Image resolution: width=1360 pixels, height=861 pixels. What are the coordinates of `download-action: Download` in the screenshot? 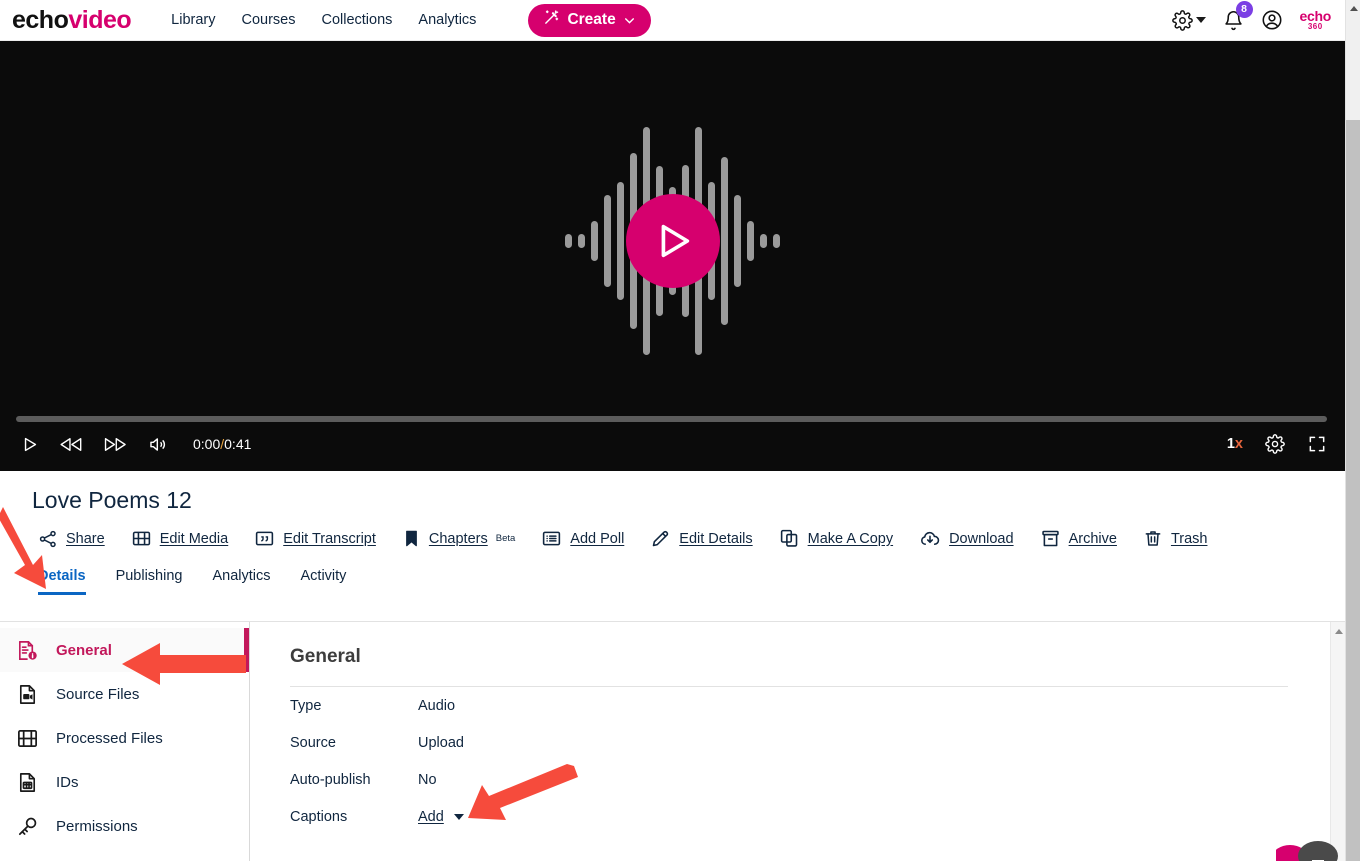 It's located at (966, 538).